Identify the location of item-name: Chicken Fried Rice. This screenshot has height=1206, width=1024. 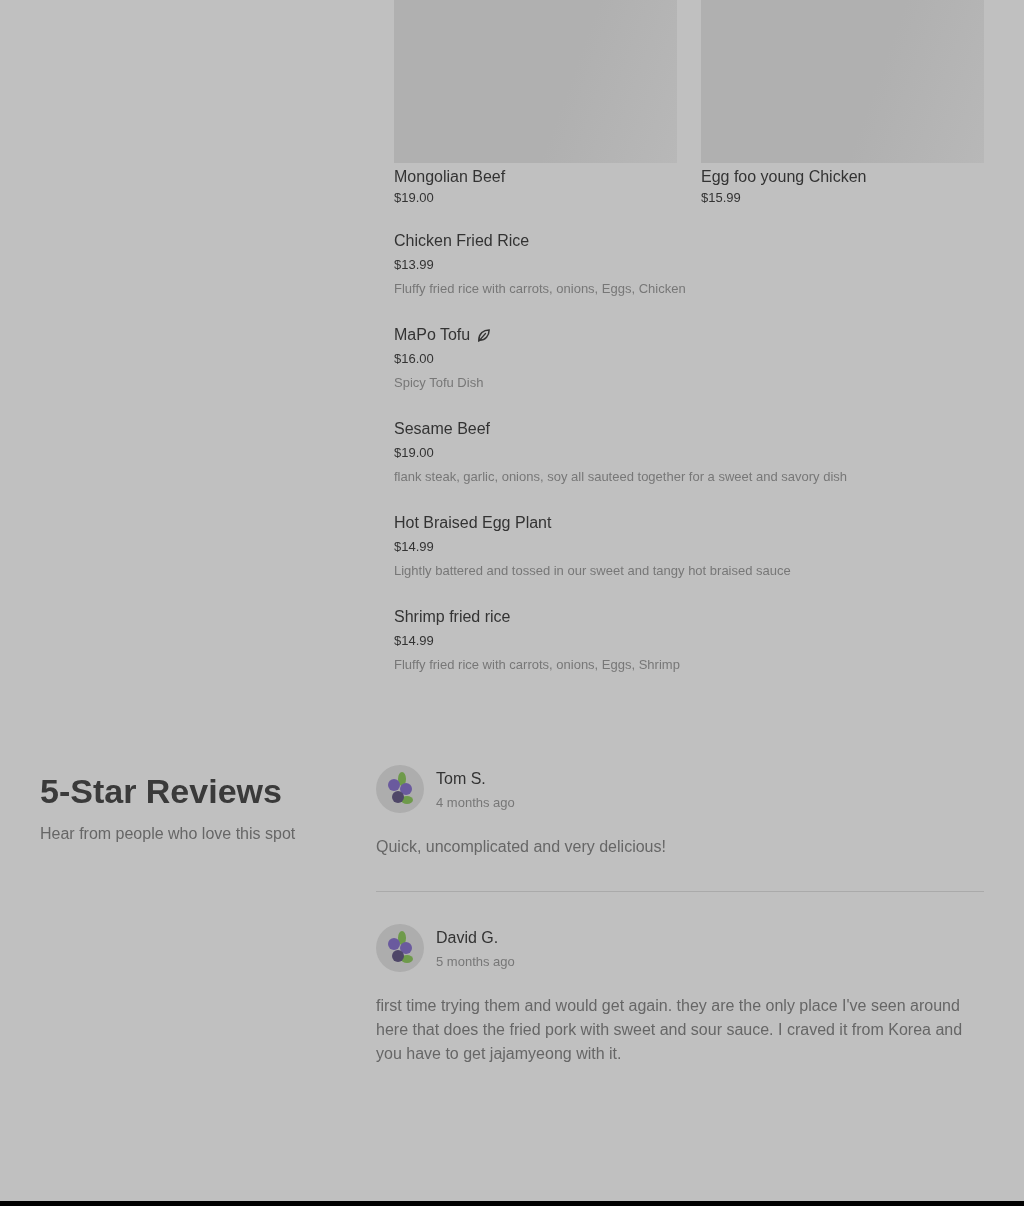
(462, 241).